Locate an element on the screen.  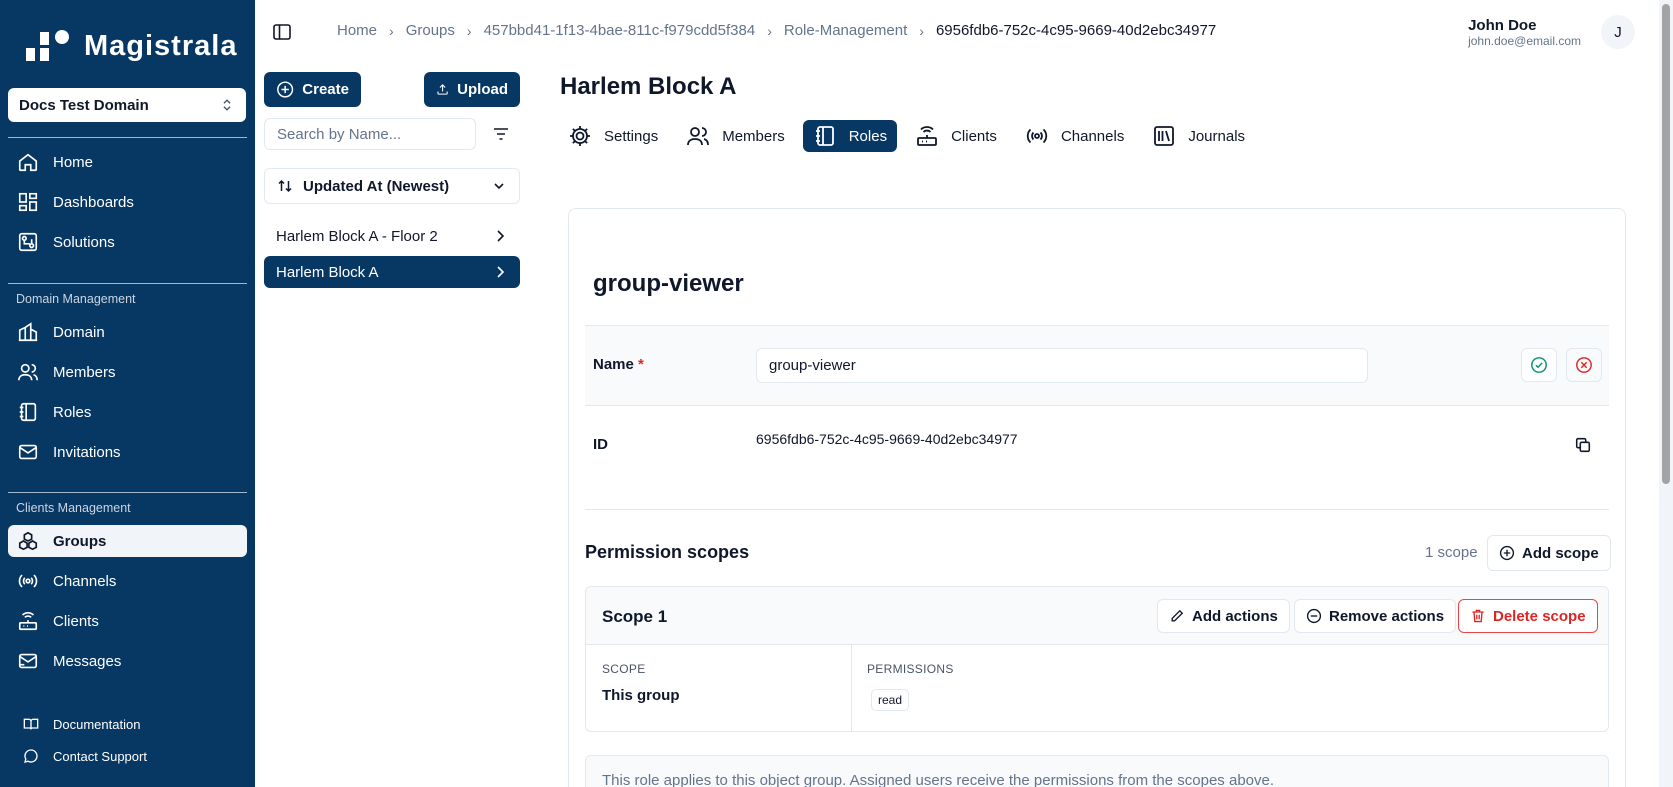
group-list-item: Harlem Block A is located at coordinates (392, 272).